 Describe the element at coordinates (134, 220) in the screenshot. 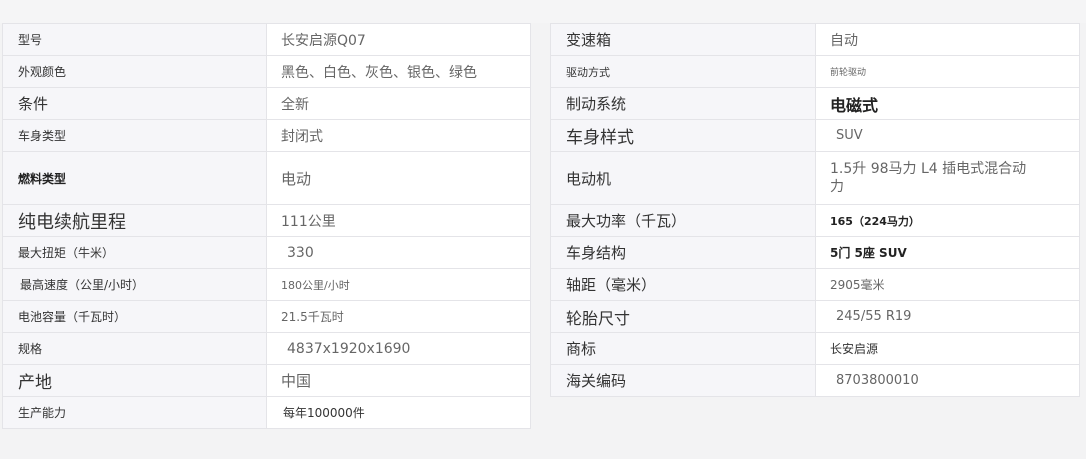

I see `spec-label: 纯电续航里程` at that location.